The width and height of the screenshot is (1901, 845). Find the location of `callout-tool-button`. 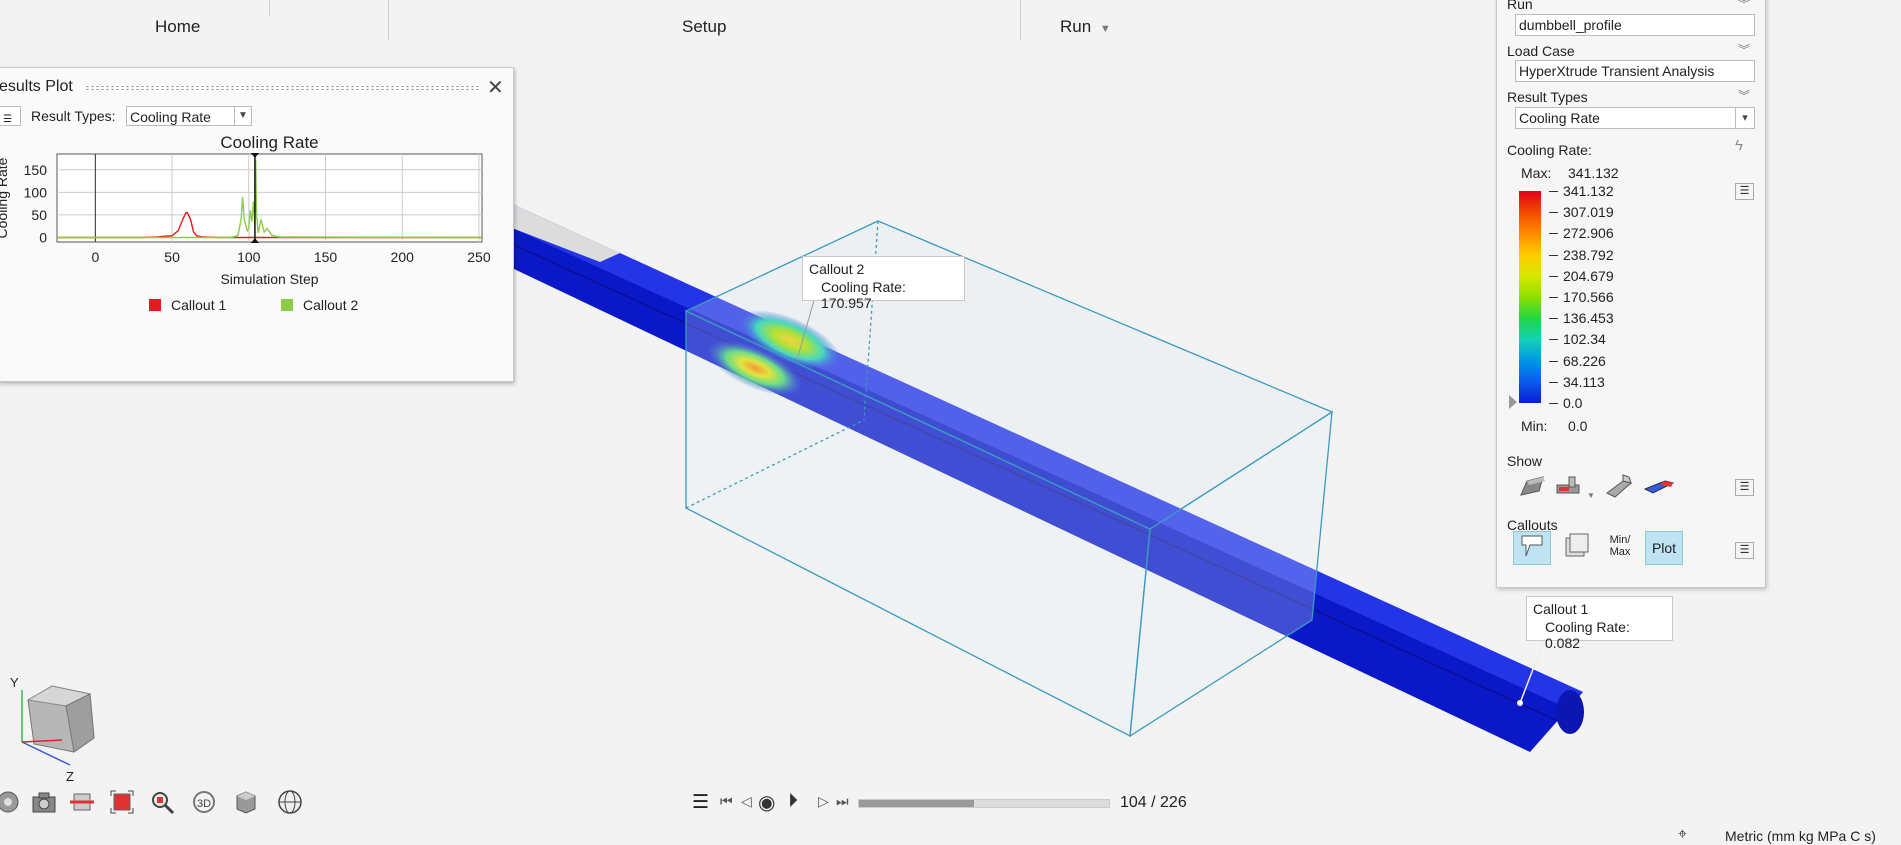

callout-tool-button is located at coordinates (1532, 548).